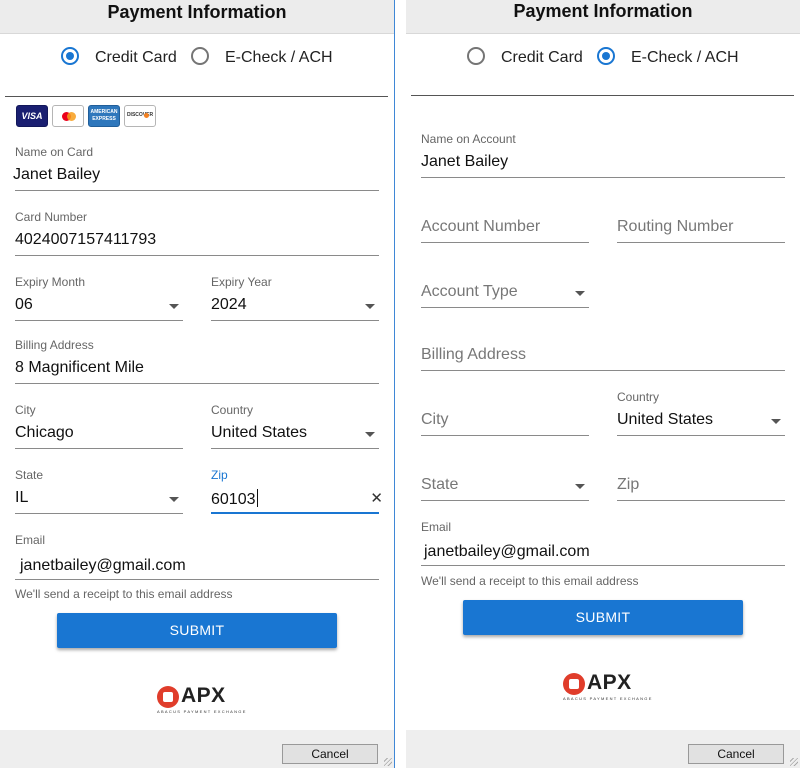 This screenshot has height=768, width=800. I want to click on zip-field: Zip, so click(701, 485).